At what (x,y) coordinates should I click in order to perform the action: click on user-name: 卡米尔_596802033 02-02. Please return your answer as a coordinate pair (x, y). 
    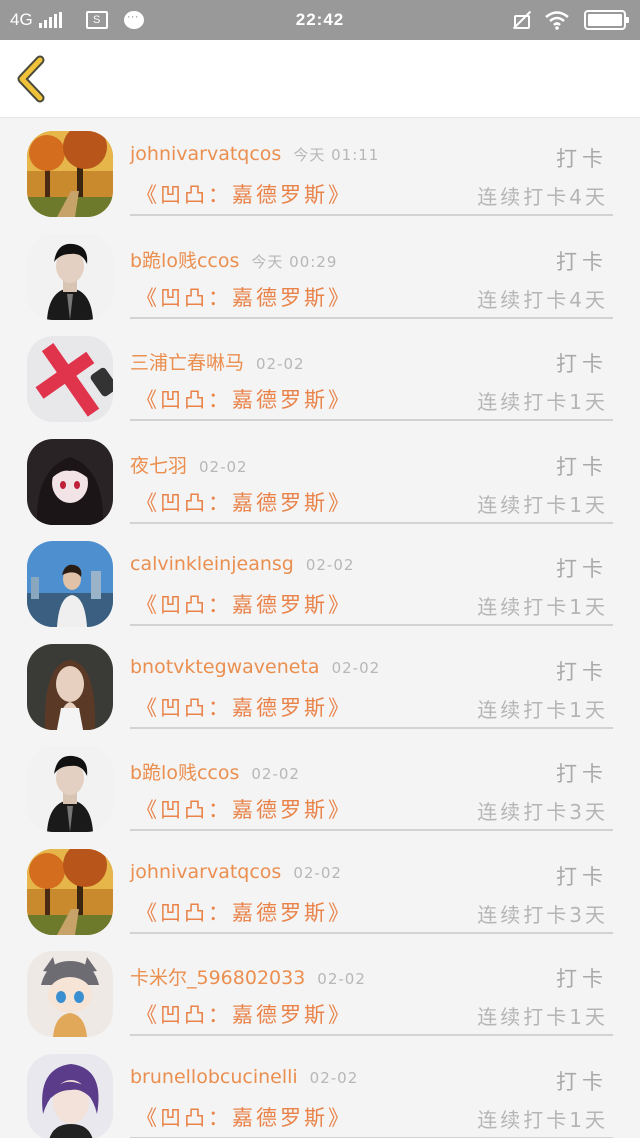
    Looking at the image, I should click on (248, 976).